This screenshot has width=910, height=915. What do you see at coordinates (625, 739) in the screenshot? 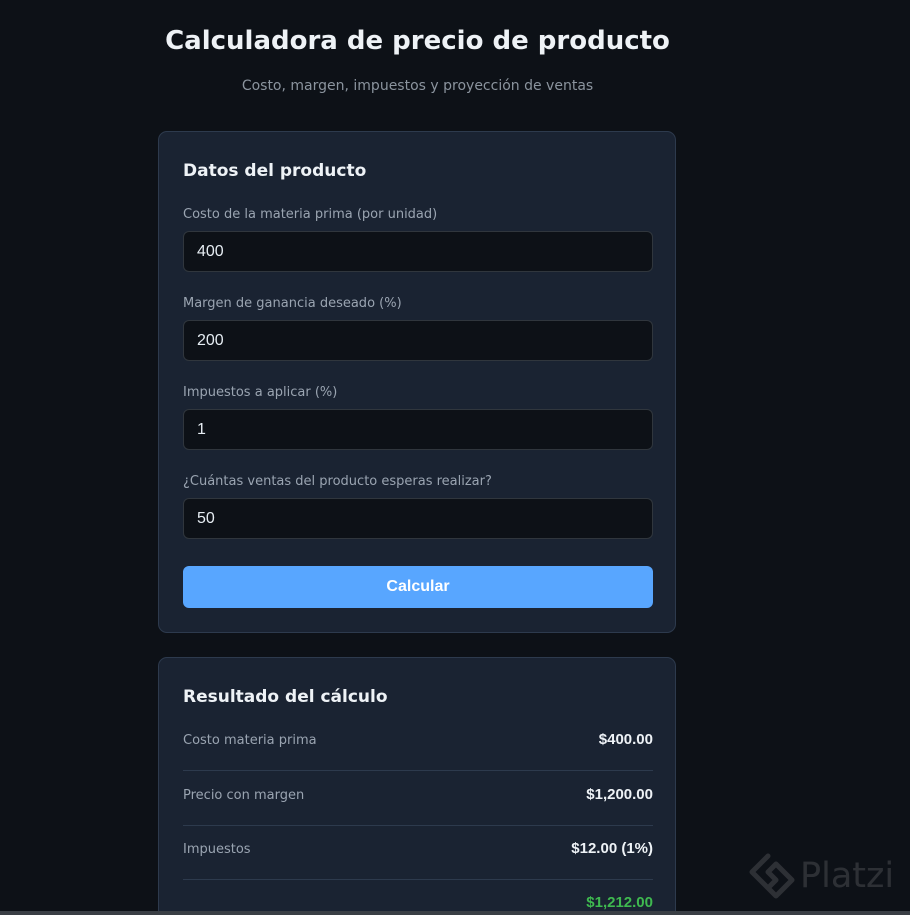
I see `result-value: $400.00` at bounding box center [625, 739].